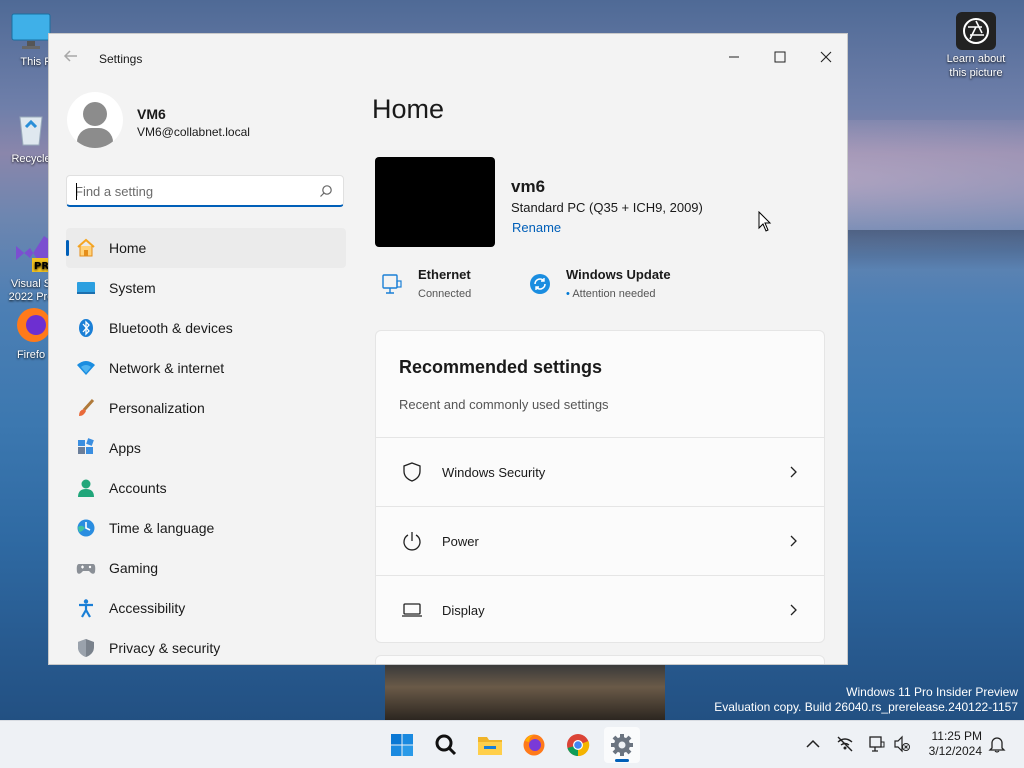  What do you see at coordinates (997, 744) in the screenshot?
I see `notification-bell-icon` at bounding box center [997, 744].